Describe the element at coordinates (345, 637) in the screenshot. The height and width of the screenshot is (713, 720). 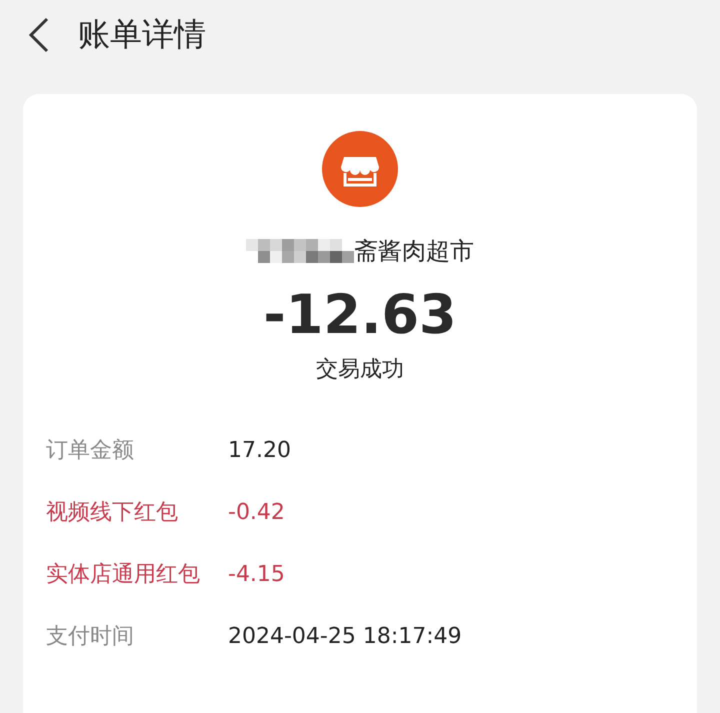
I see `detail-value: 2024-04-25 18:17:49` at that location.